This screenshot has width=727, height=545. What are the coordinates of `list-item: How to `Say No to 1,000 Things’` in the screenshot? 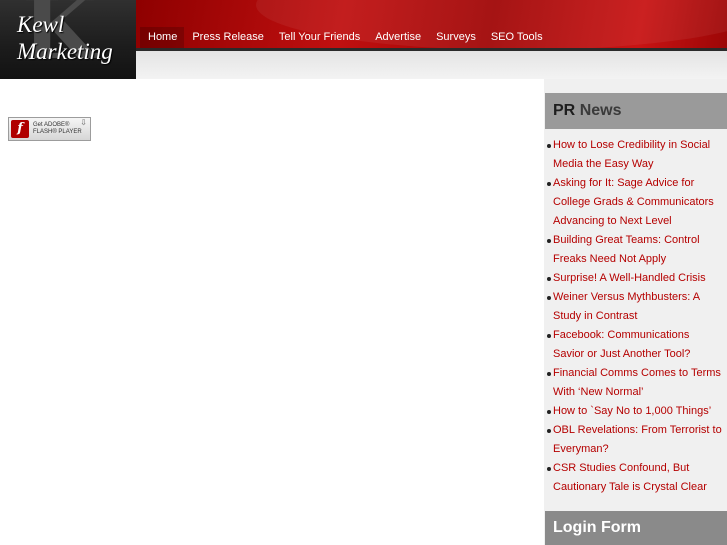 It's located at (637, 411).